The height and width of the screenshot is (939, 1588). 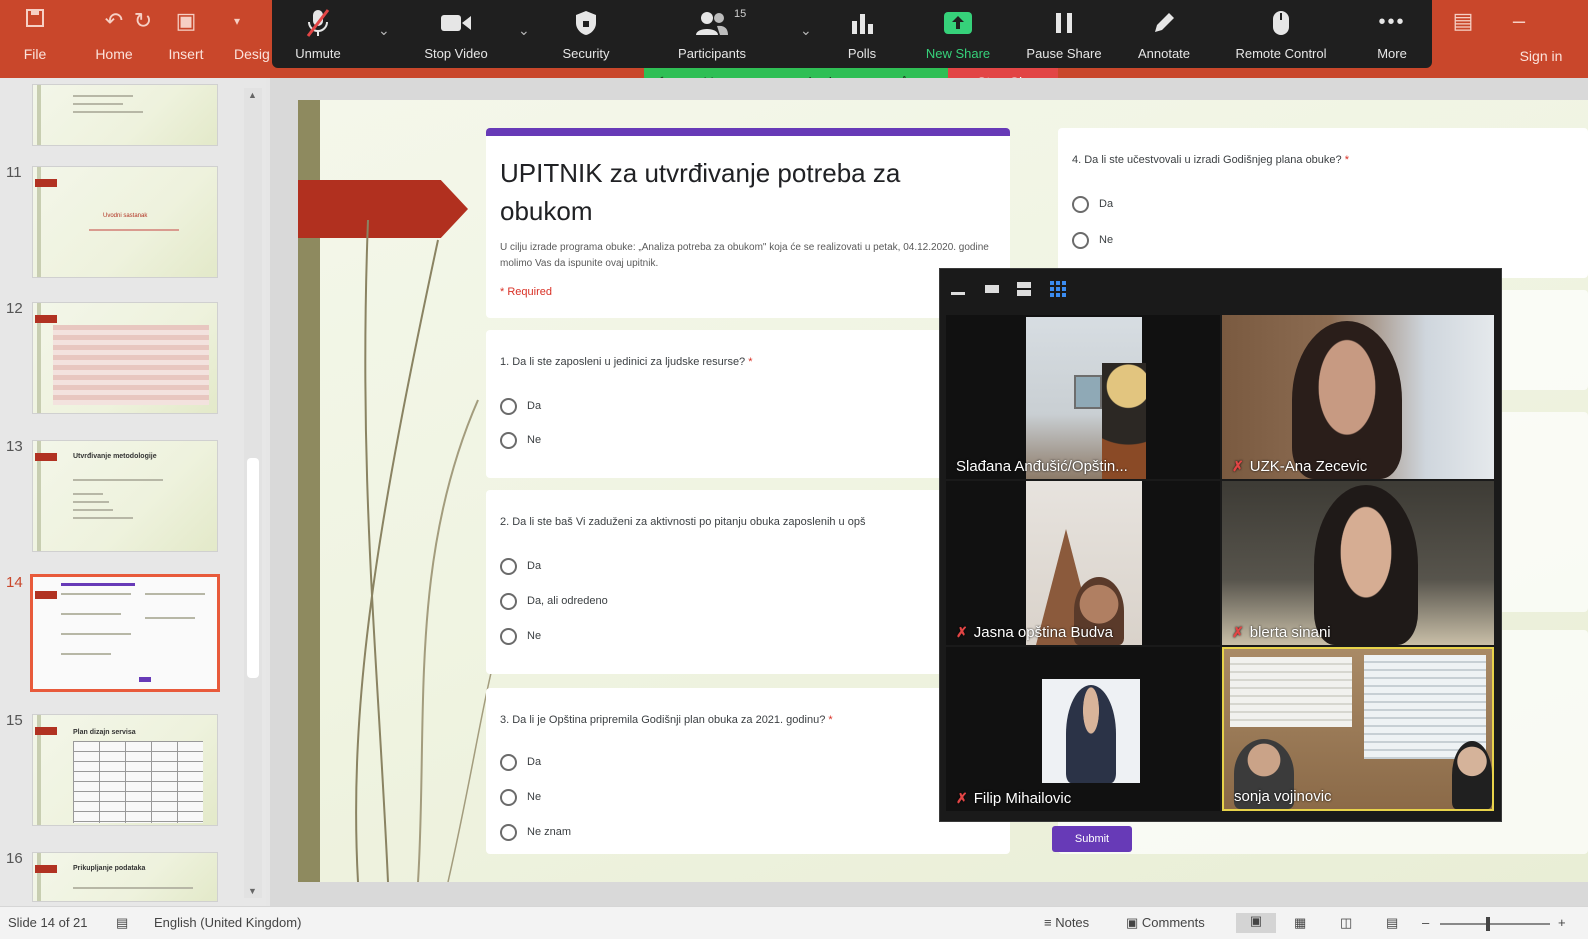 I want to click on remote-control-button: Remote Control, so click(x=1281, y=33).